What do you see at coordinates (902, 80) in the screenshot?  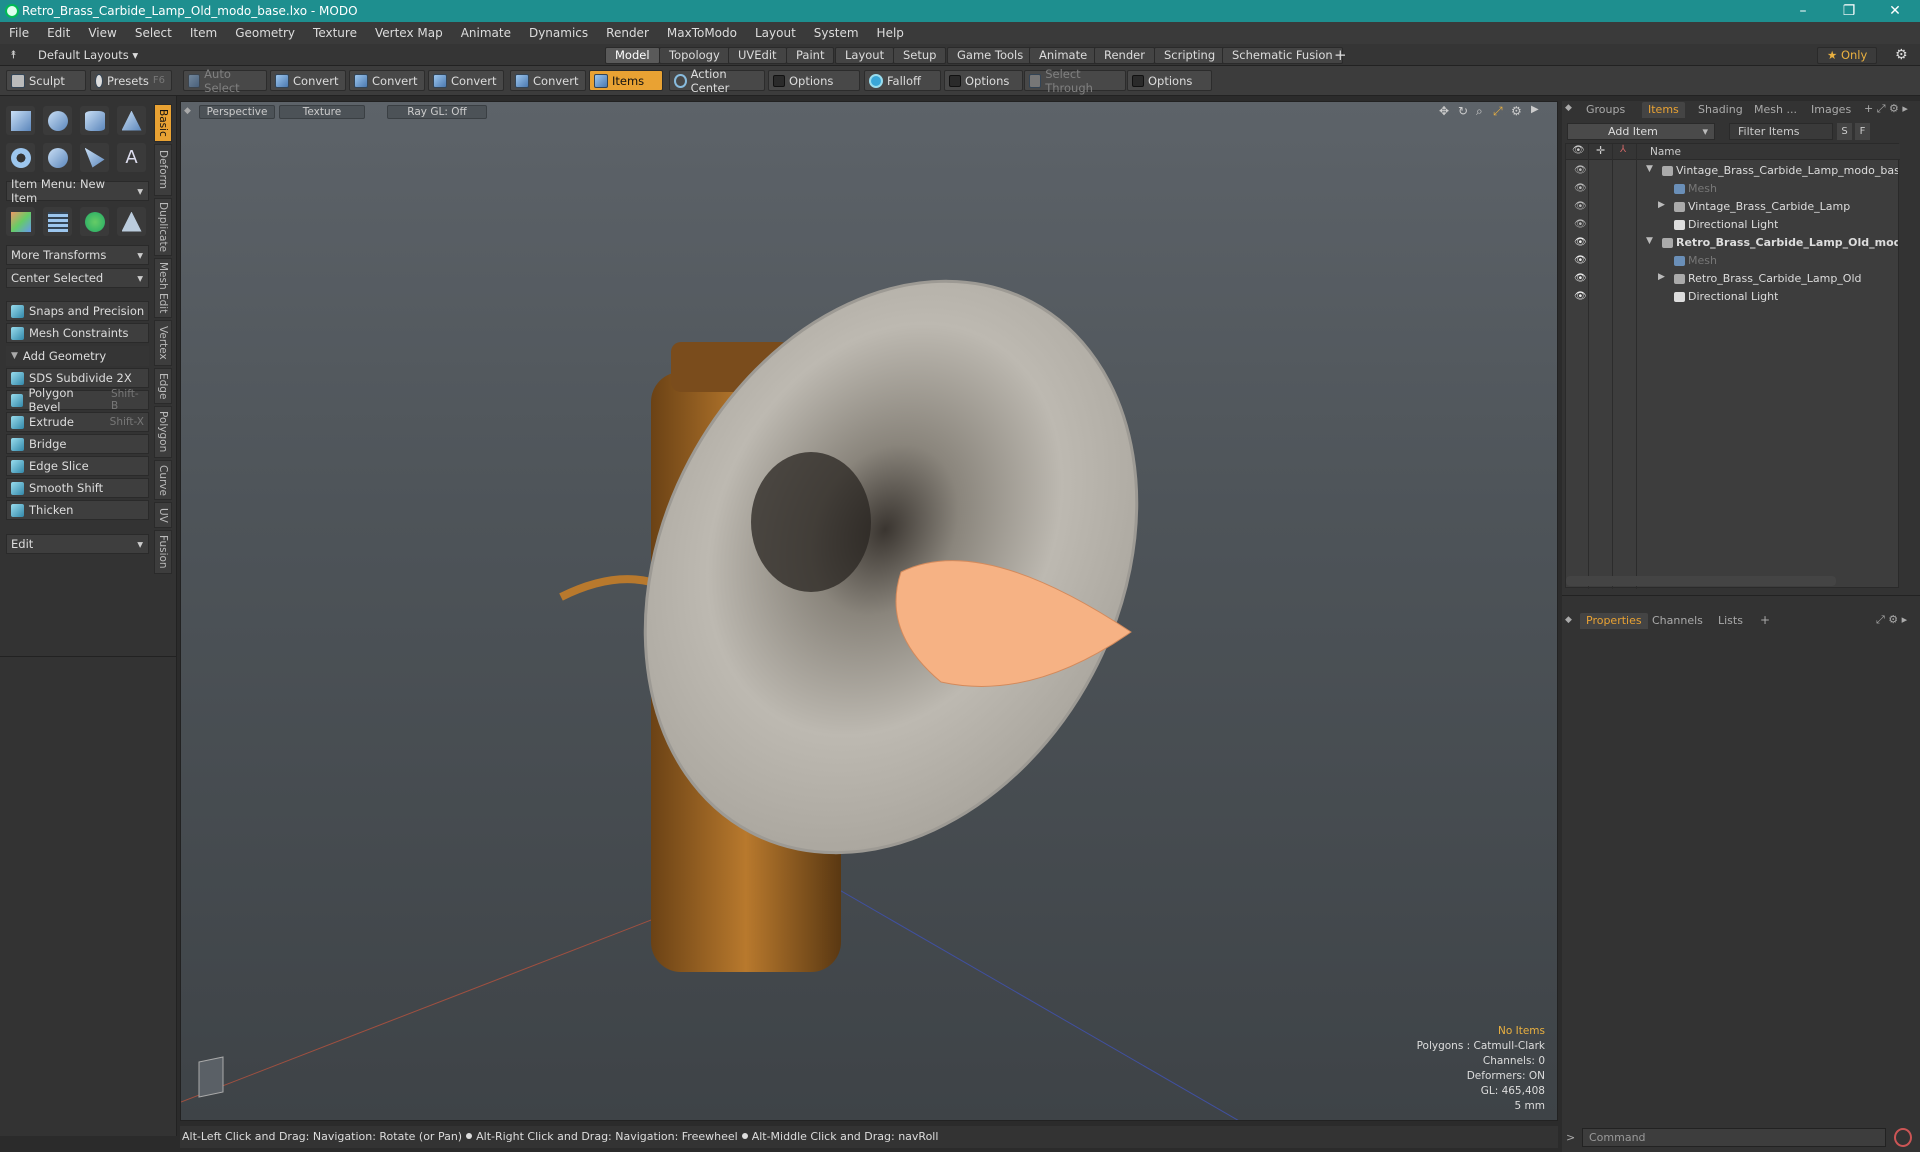 I see `falloff-button: Falloff` at bounding box center [902, 80].